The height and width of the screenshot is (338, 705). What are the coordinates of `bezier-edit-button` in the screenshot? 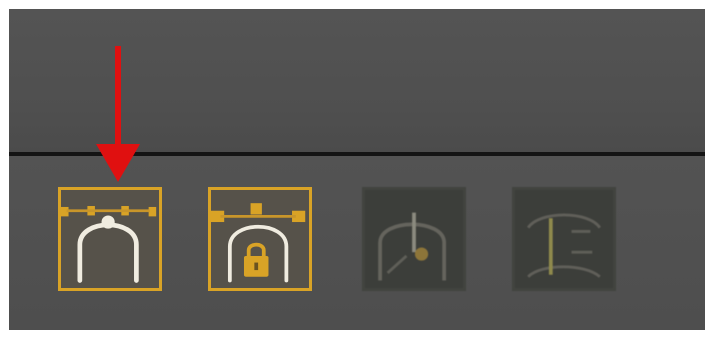 It's located at (110, 239).